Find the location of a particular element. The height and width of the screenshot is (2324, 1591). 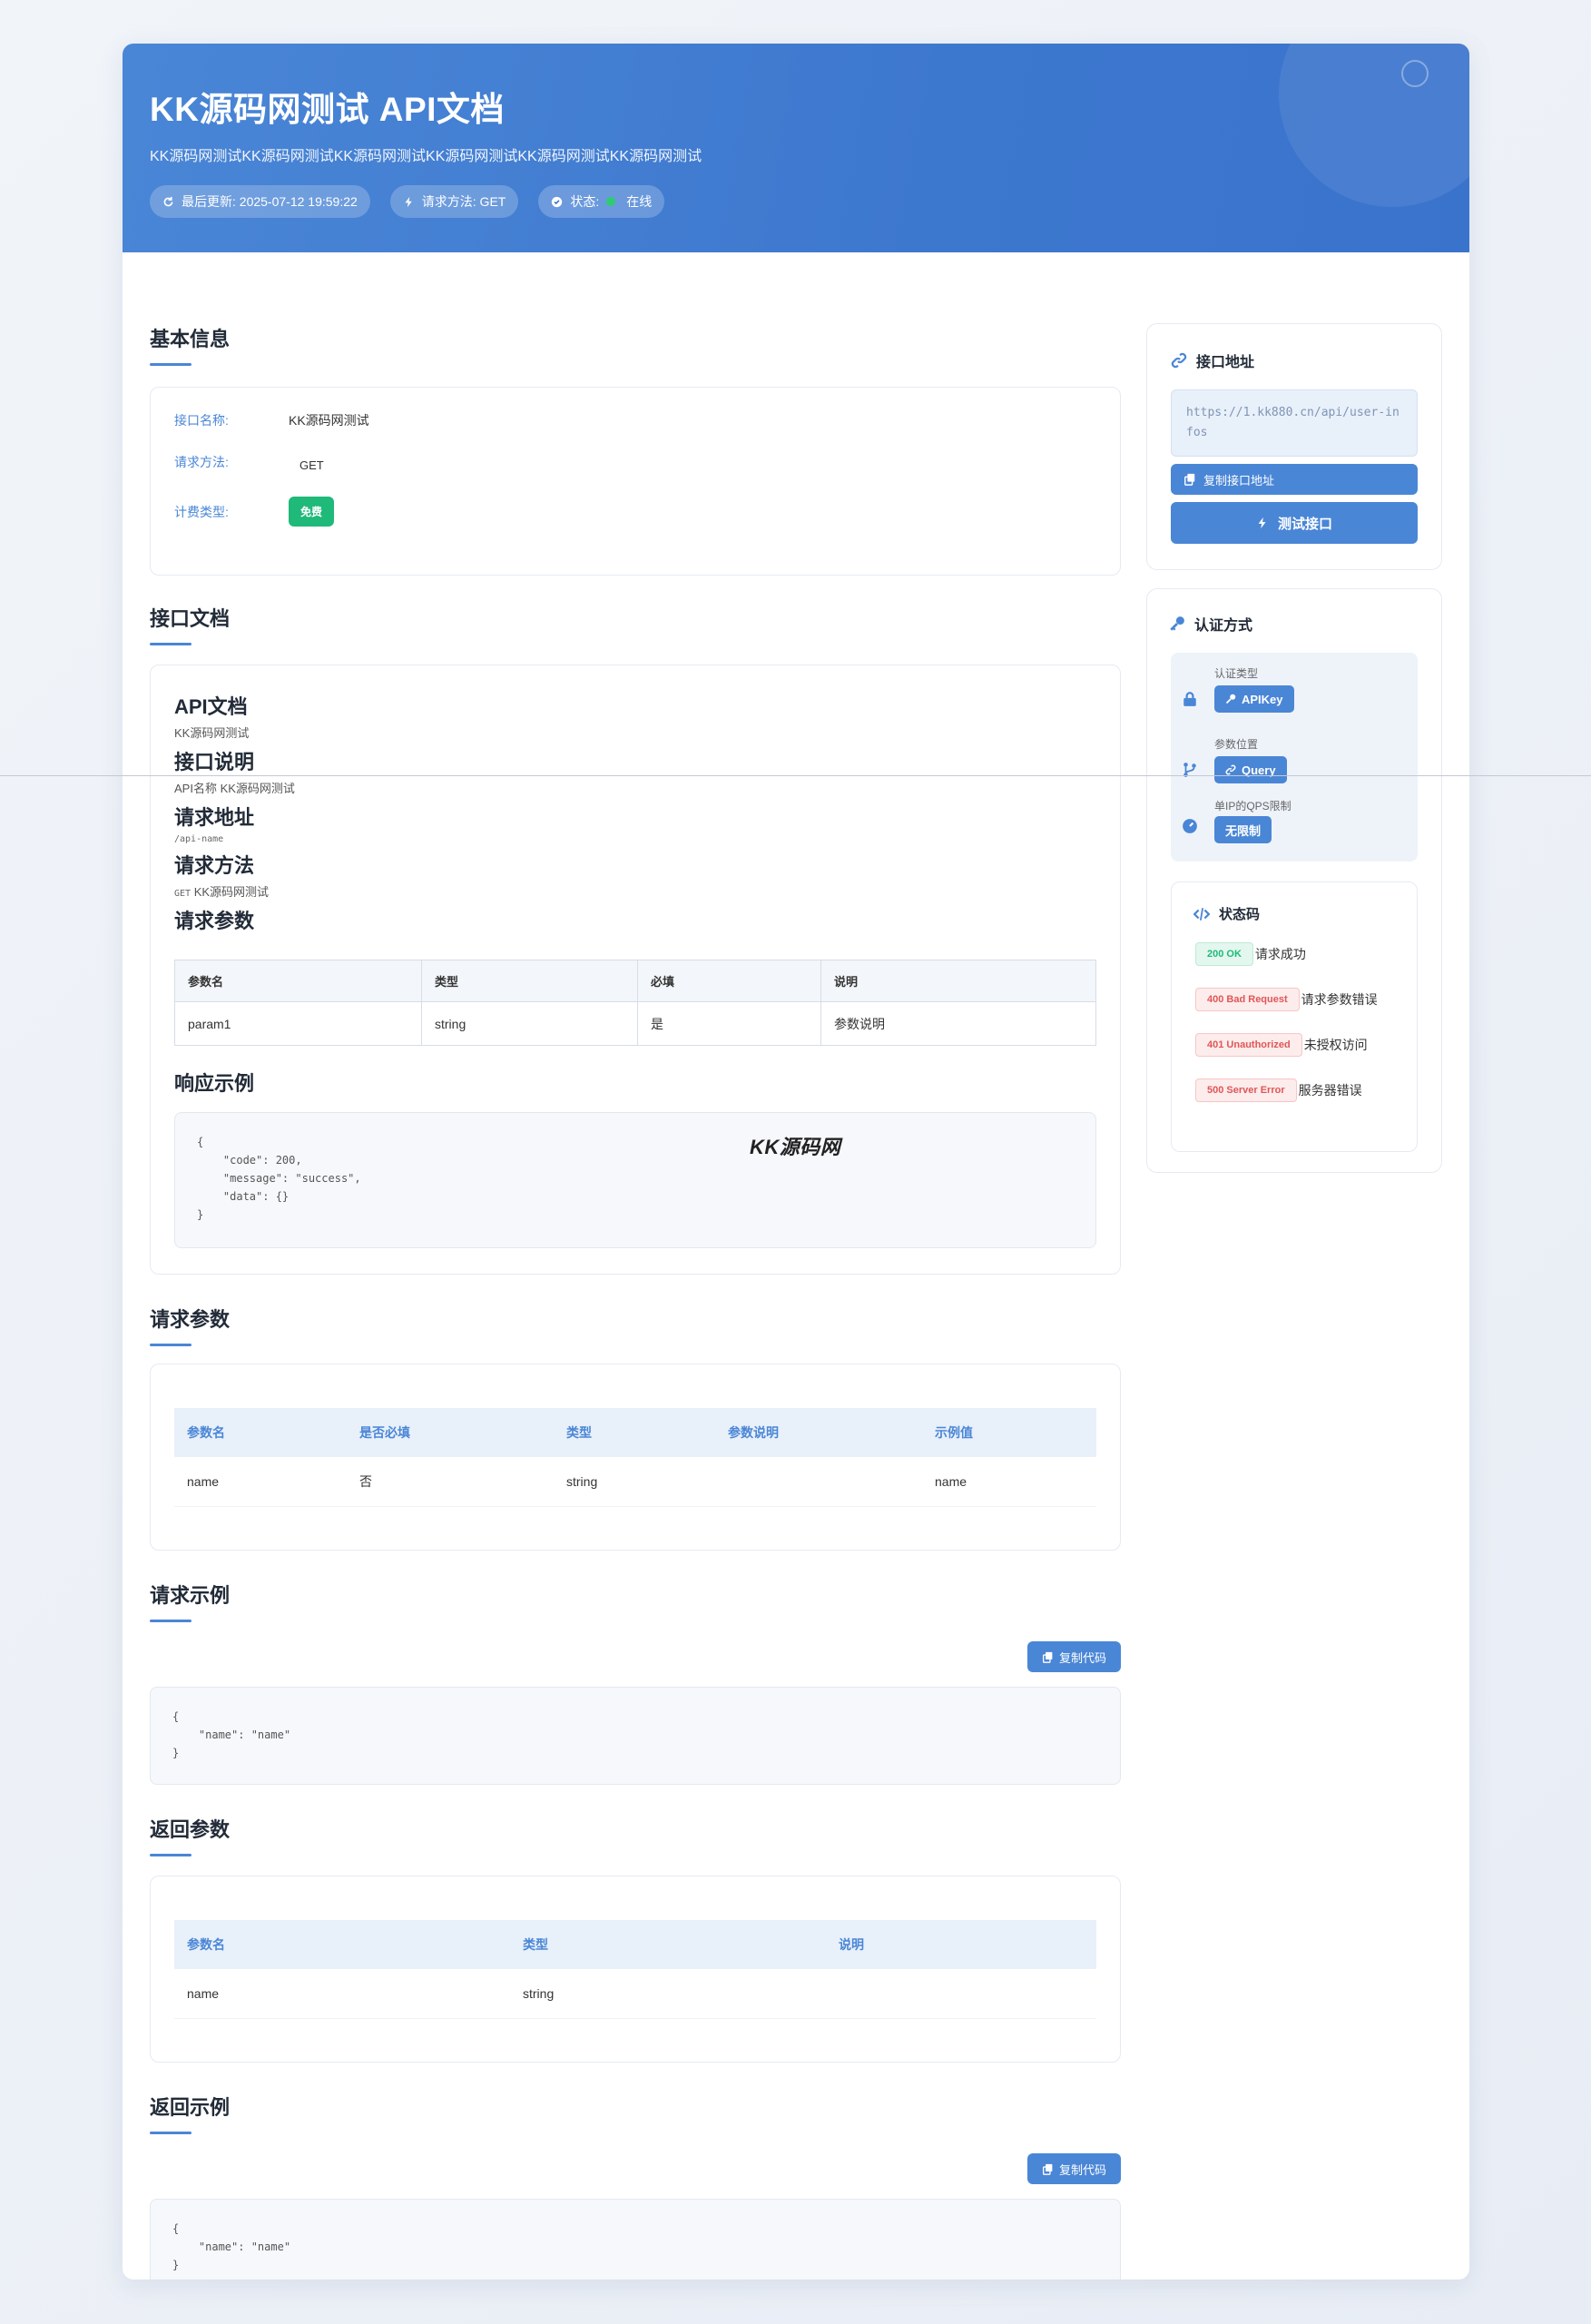

status-desc: 服务器错误 is located at coordinates (1330, 1090).